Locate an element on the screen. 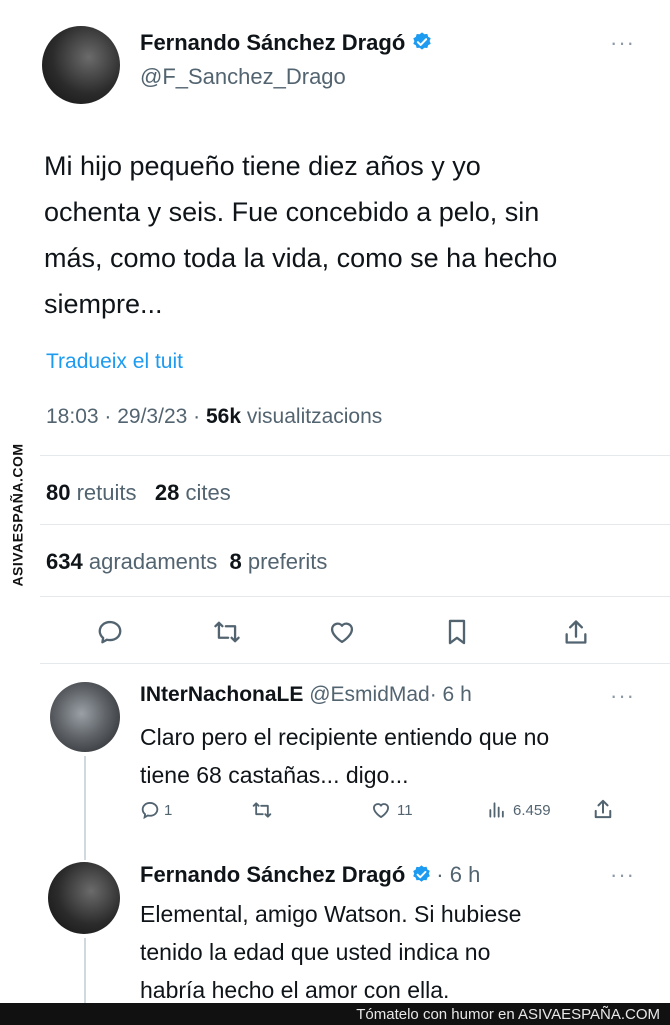 Image resolution: width=670 pixels, height=1025 pixels. views-icon is located at coordinates (497, 810).